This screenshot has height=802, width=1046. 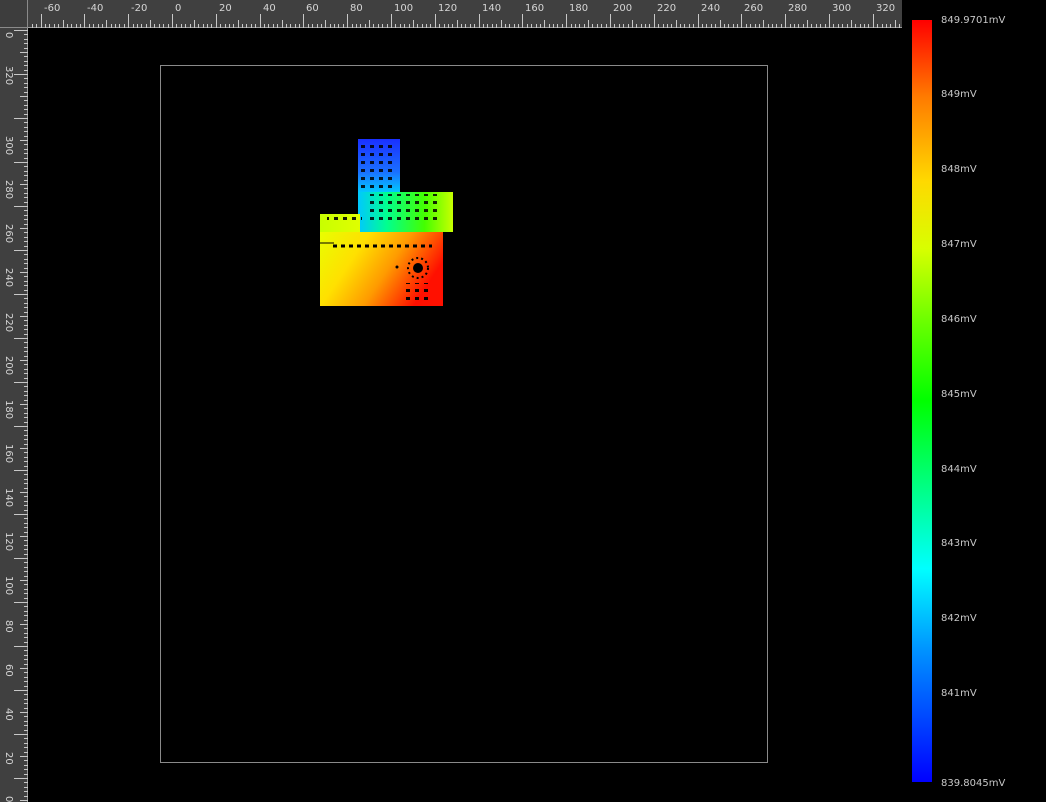 What do you see at coordinates (959, 618) in the screenshot?
I see `legend-tick-label: 842mV` at bounding box center [959, 618].